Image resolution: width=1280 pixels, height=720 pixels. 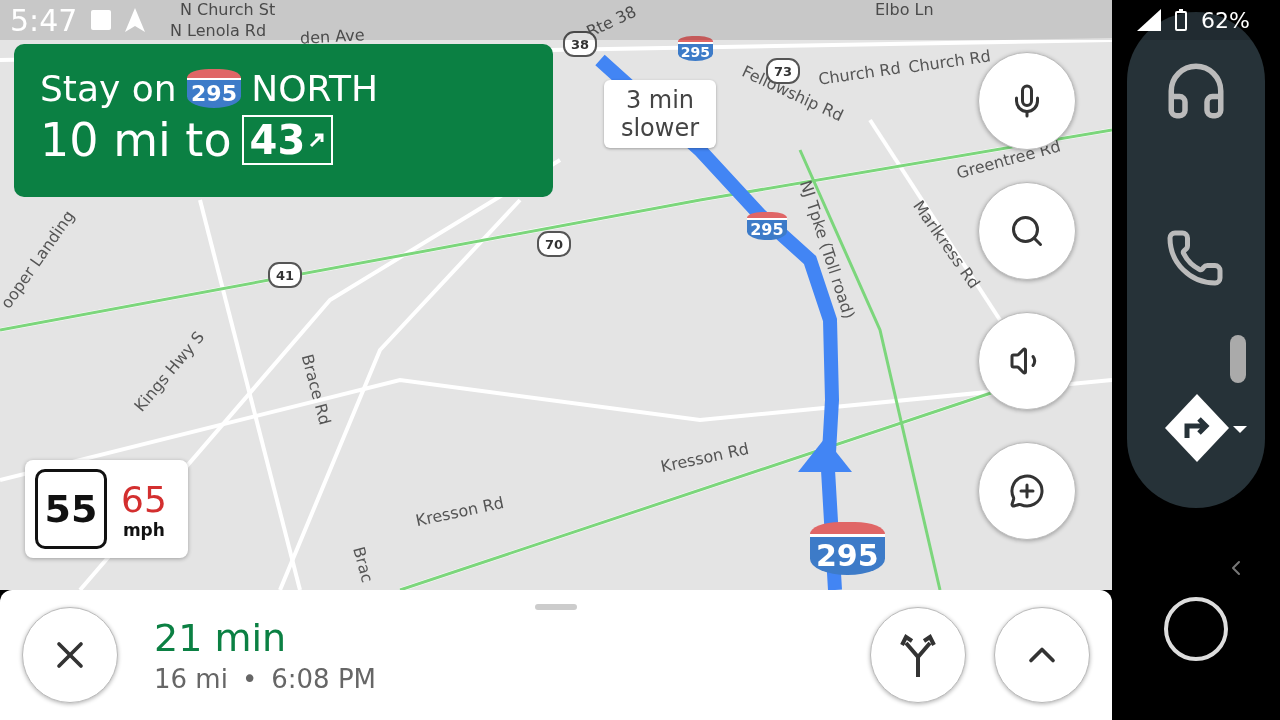 What do you see at coordinates (363, 564) in the screenshot?
I see `street-label: Brac` at bounding box center [363, 564].